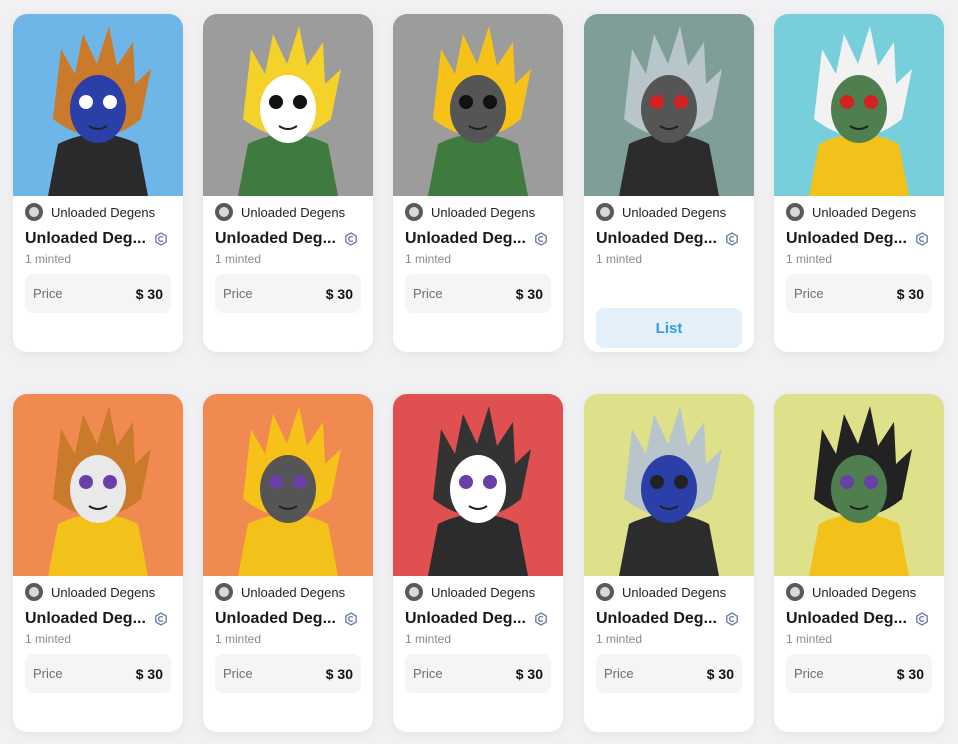  Describe the element at coordinates (669, 328) in the screenshot. I see `list-button: List` at that location.